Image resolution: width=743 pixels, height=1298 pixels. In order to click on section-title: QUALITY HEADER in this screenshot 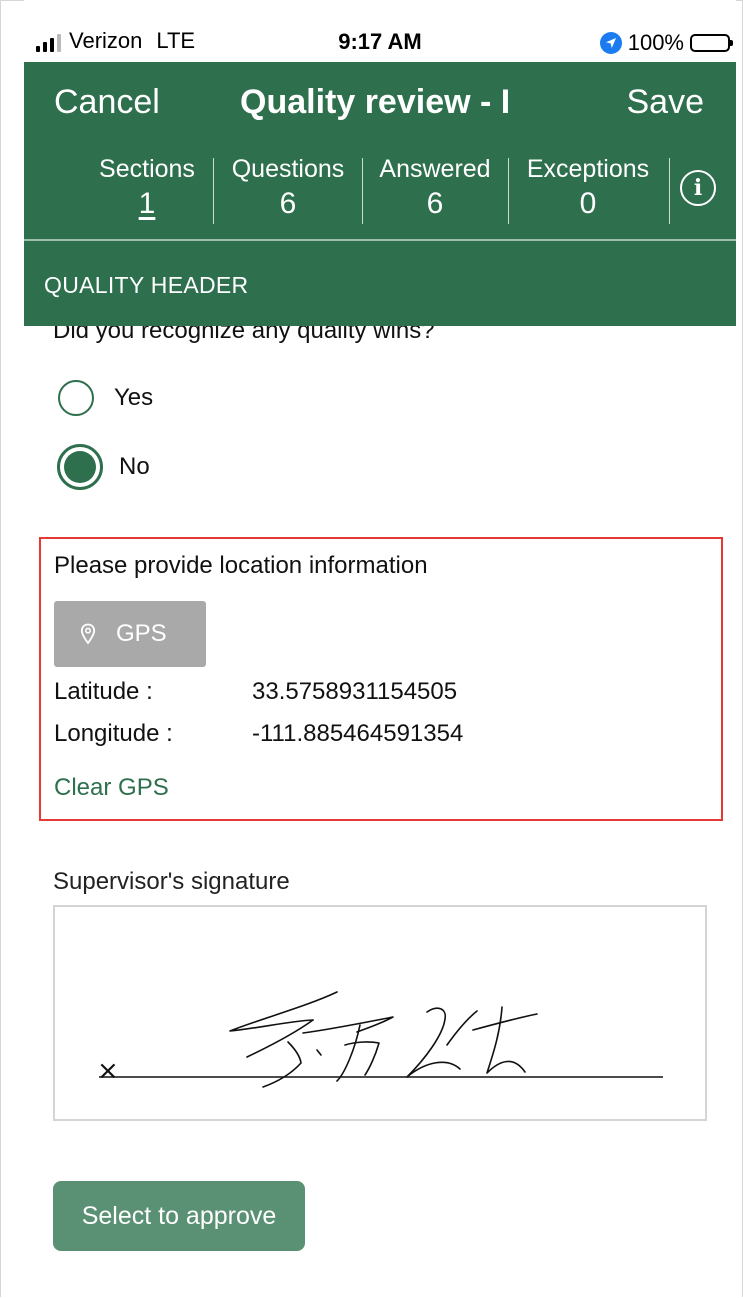, I will do `click(146, 285)`.